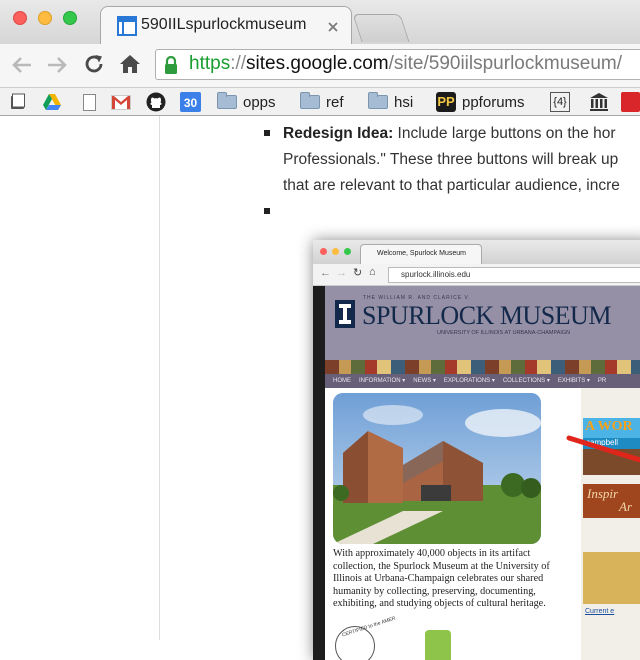  Describe the element at coordinates (317, 63) in the screenshot. I see `url-host: sites.google.com` at that location.